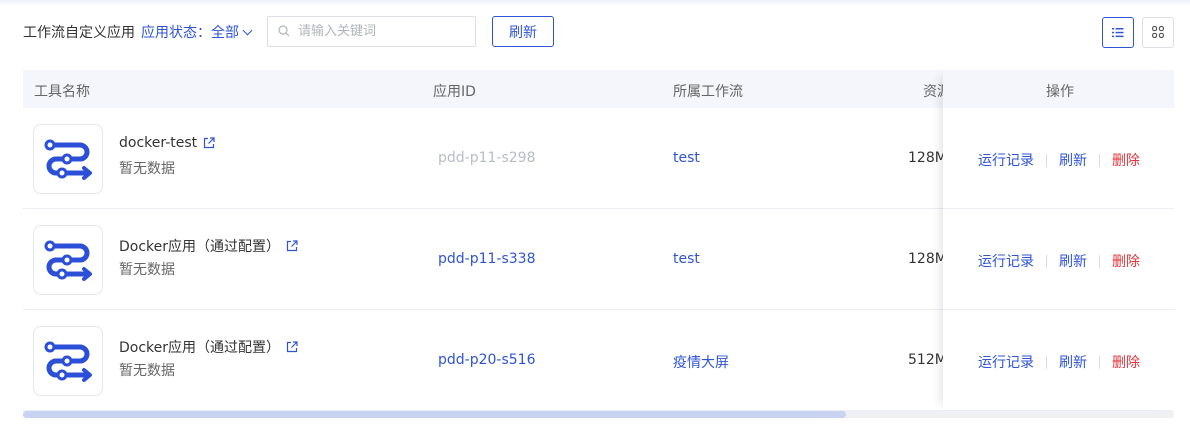 The height and width of the screenshot is (442, 1190). Describe the element at coordinates (701, 362) in the screenshot. I see `workflow-link: 疫情大屏` at that location.